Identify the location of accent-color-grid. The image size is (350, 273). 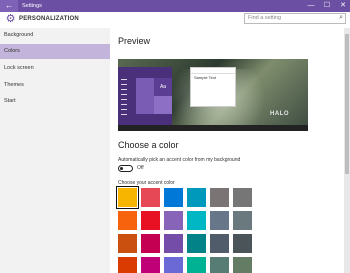
(188, 230).